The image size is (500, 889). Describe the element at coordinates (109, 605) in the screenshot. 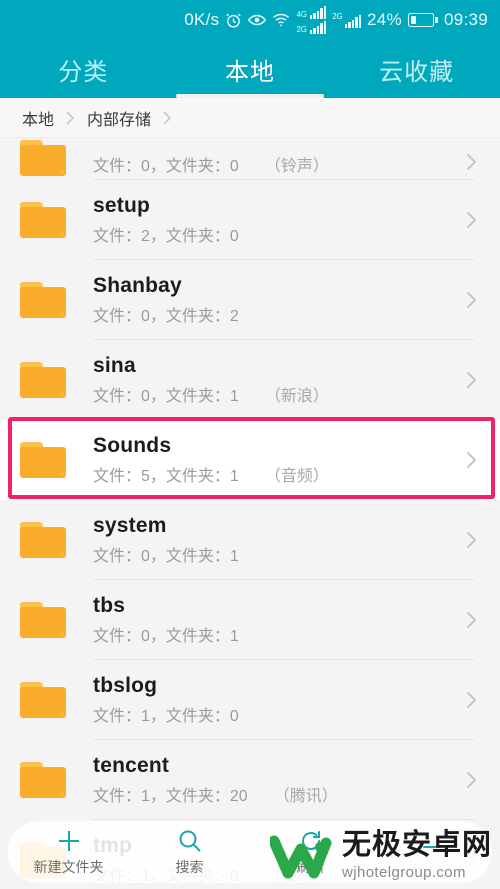

I see `folder-name: tbs` at that location.